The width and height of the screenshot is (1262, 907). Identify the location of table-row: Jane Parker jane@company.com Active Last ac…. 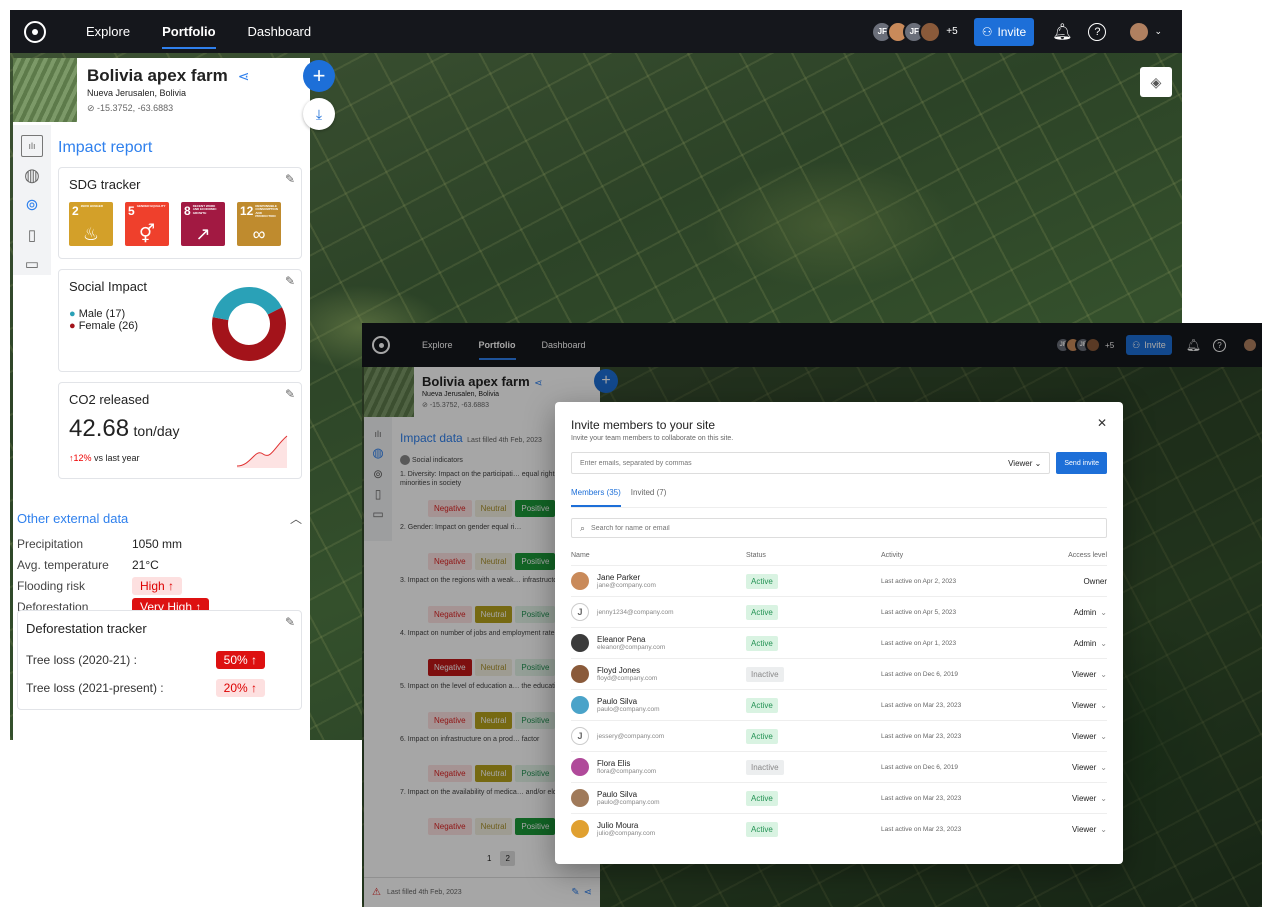
(839, 581).